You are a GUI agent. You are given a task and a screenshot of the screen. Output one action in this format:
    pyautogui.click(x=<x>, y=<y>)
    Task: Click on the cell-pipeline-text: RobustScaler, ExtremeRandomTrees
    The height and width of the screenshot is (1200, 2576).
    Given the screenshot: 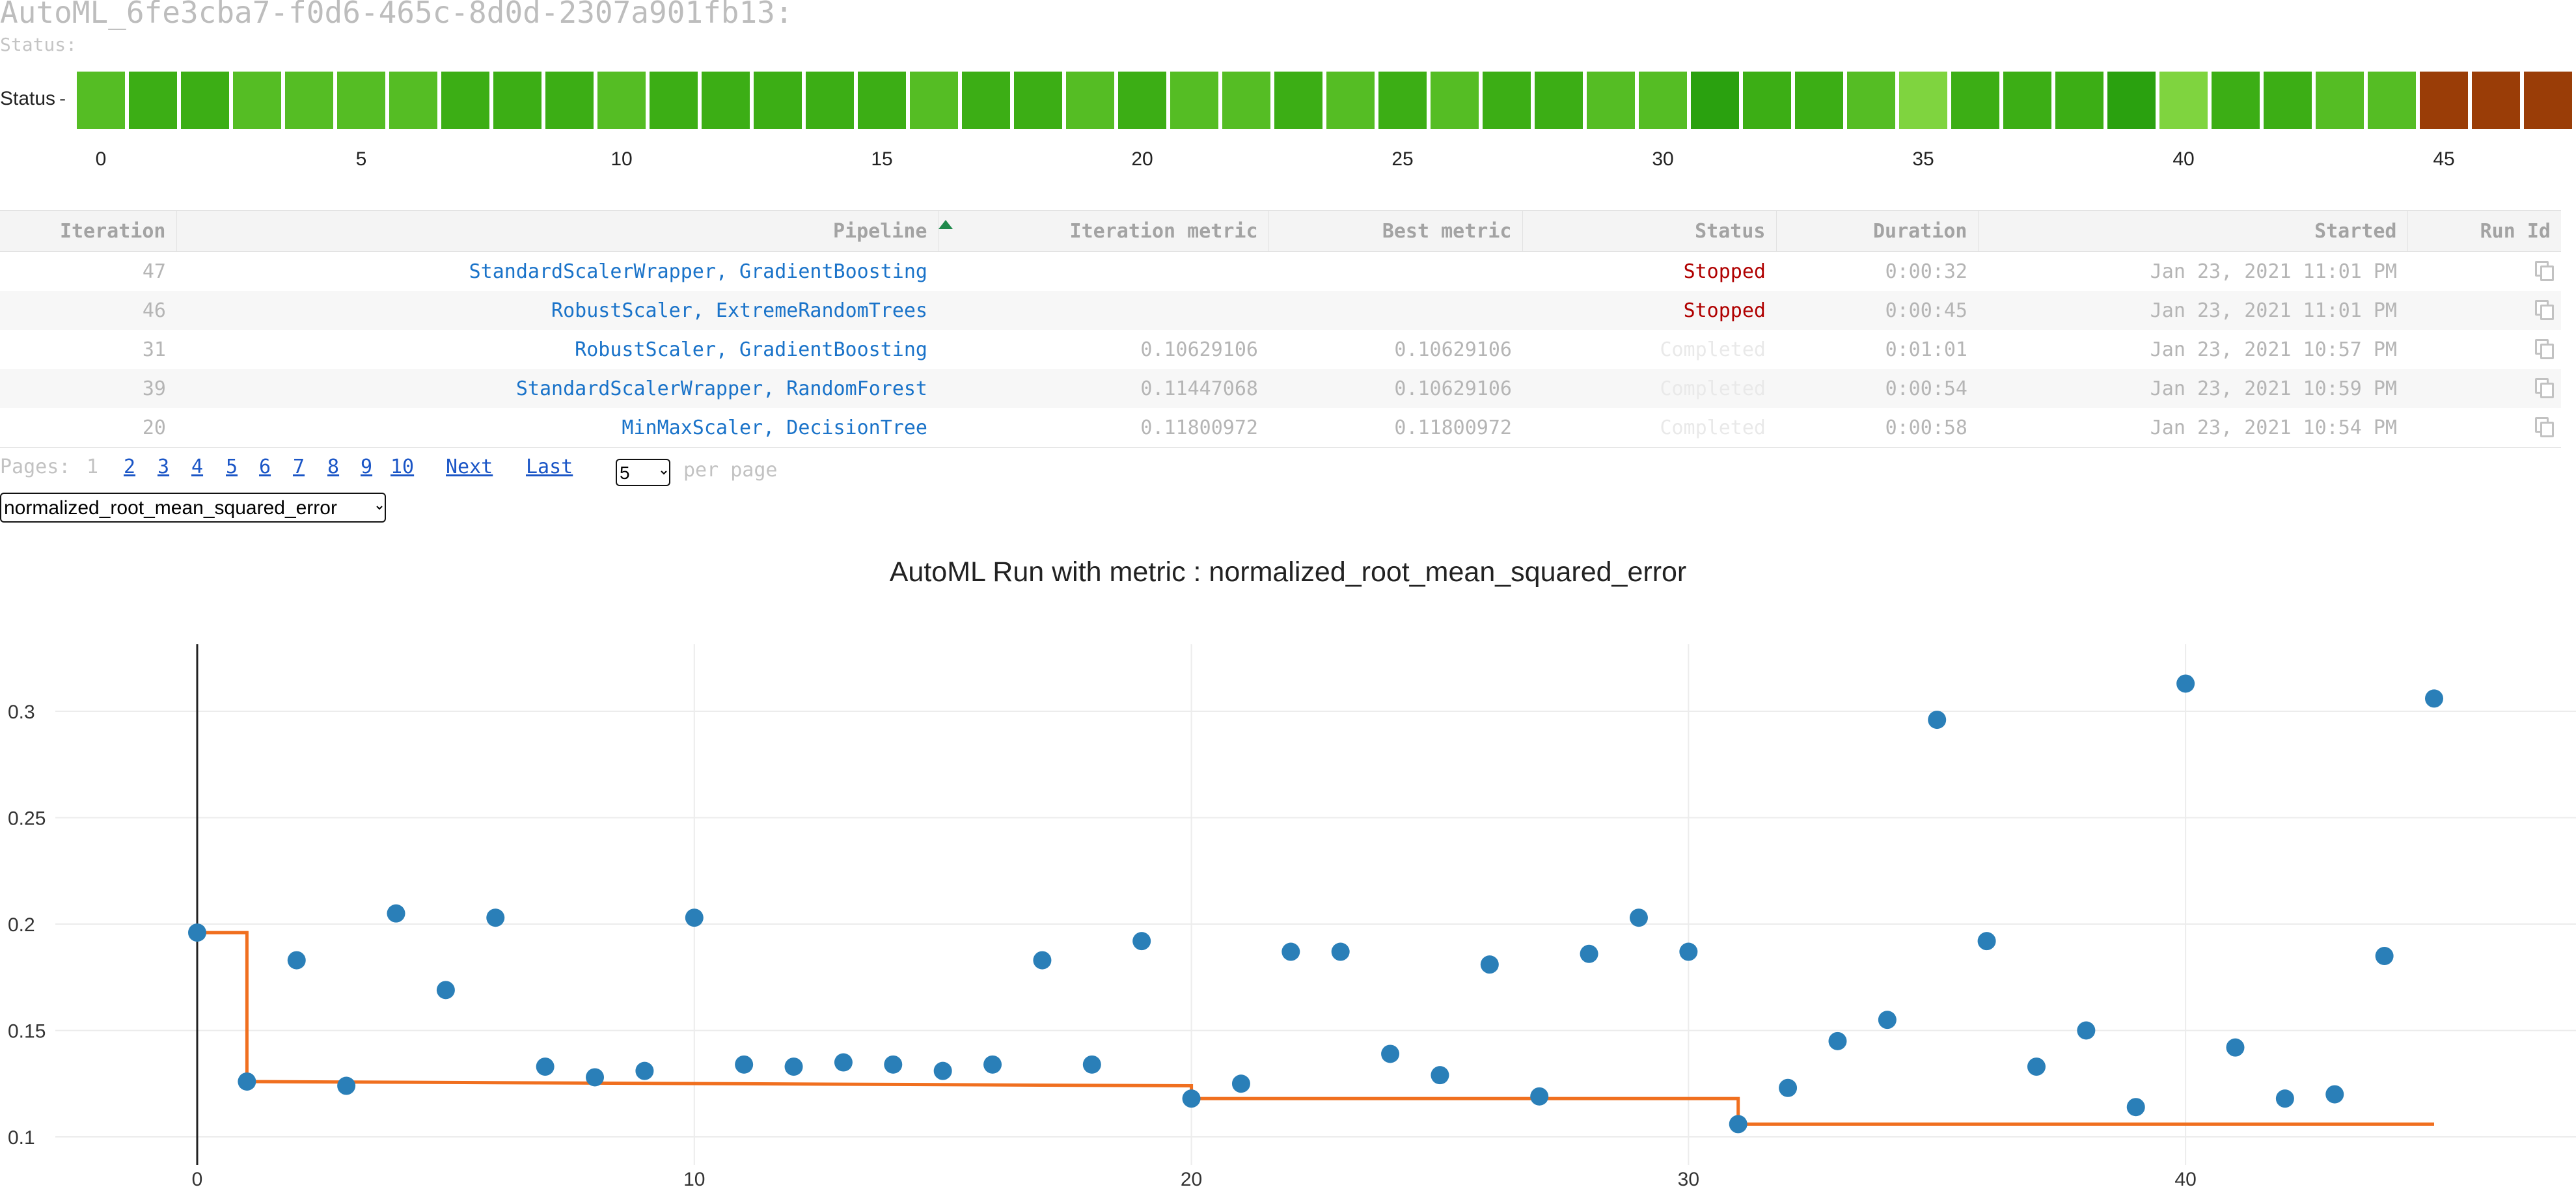 What is the action you would take?
    pyautogui.click(x=739, y=310)
    